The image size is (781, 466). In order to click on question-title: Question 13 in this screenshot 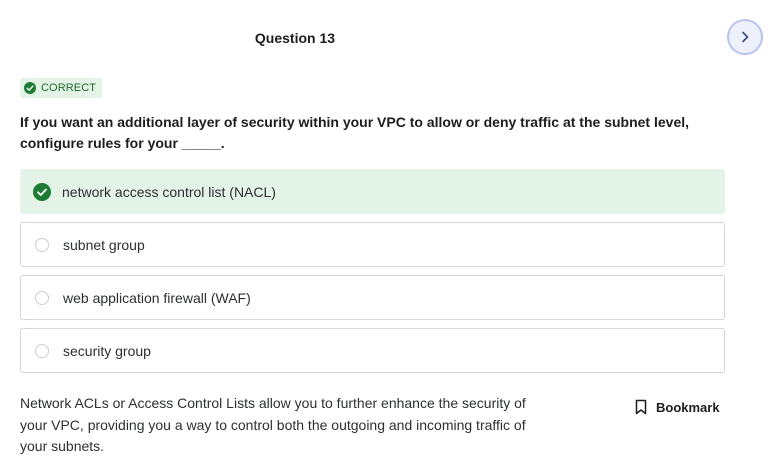, I will do `click(295, 38)`.